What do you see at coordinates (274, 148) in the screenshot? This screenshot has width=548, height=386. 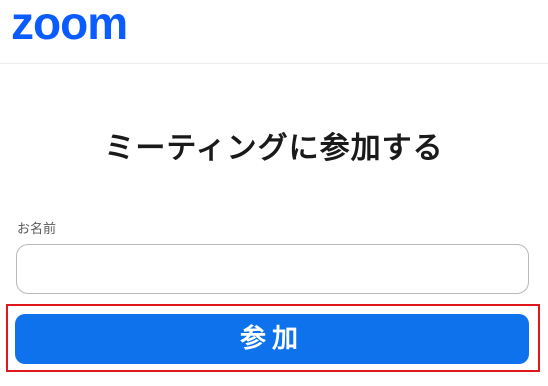 I see `page-title: ミーティングに参加する` at bounding box center [274, 148].